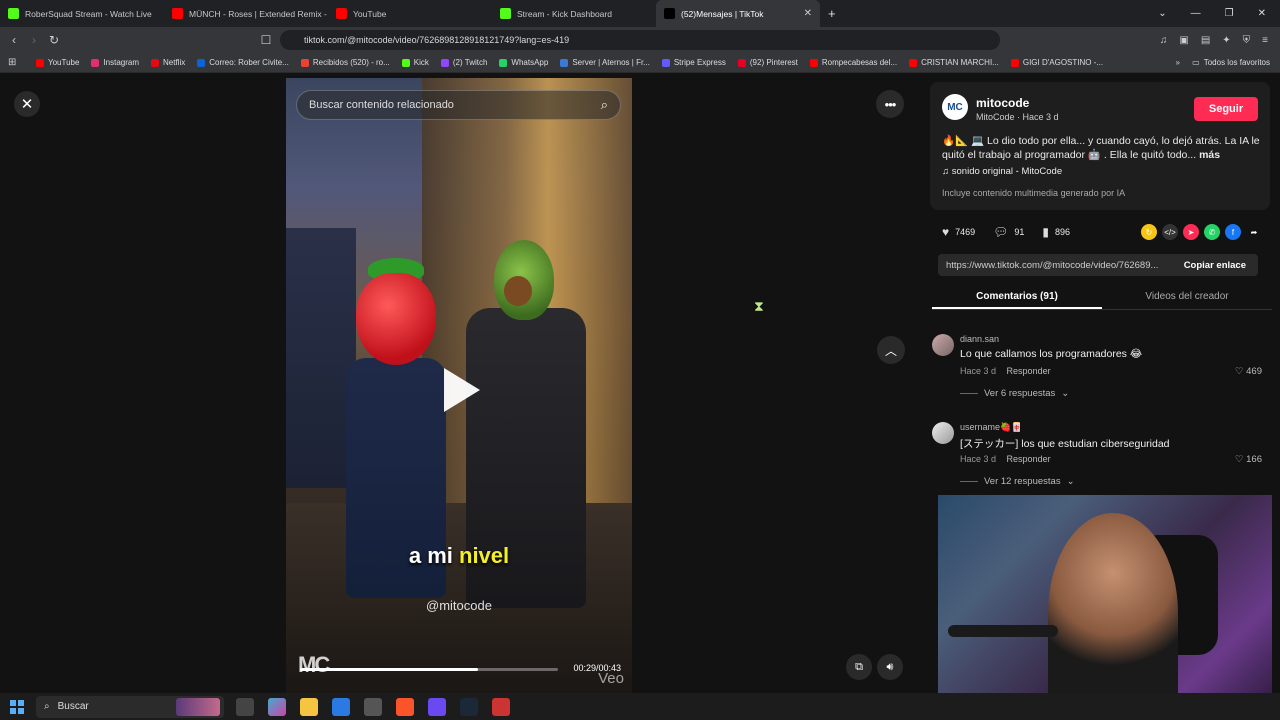 This screenshot has width=1280, height=720. What do you see at coordinates (1191, 232) in the screenshot?
I see `send-icon: ➤` at bounding box center [1191, 232].